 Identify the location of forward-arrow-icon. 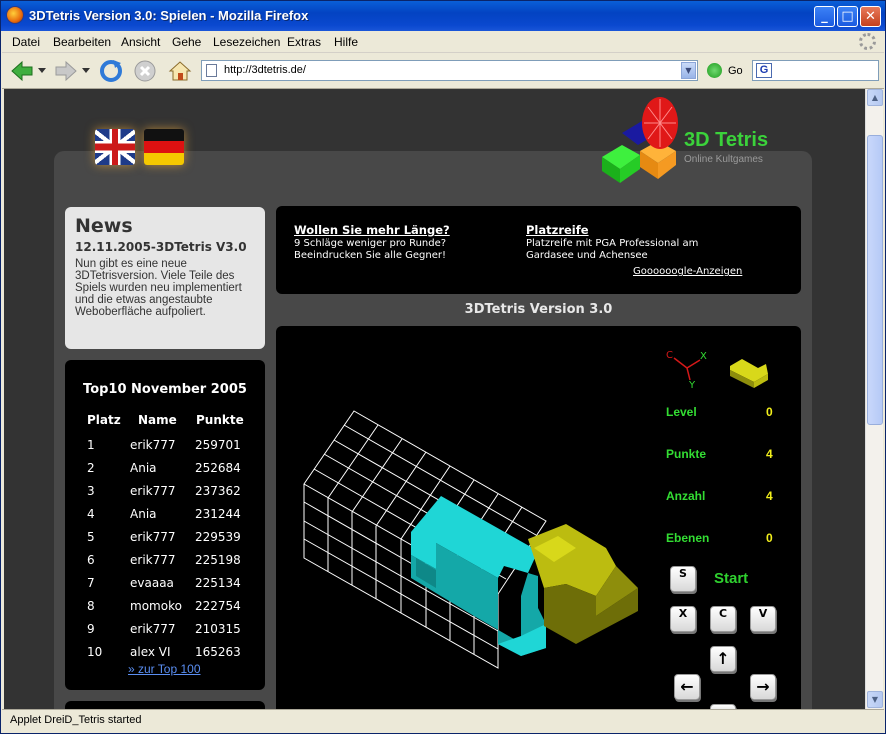
(66, 71).